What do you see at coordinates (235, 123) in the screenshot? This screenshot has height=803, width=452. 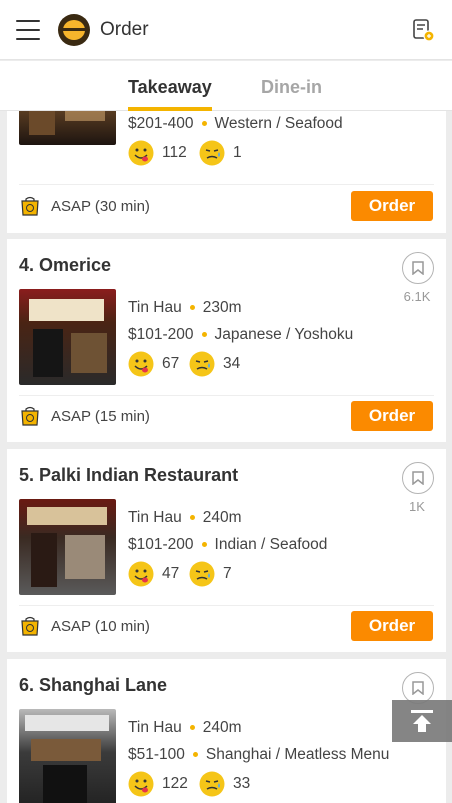 I see `price-cuisine: $201-400 Western / Seafood` at bounding box center [235, 123].